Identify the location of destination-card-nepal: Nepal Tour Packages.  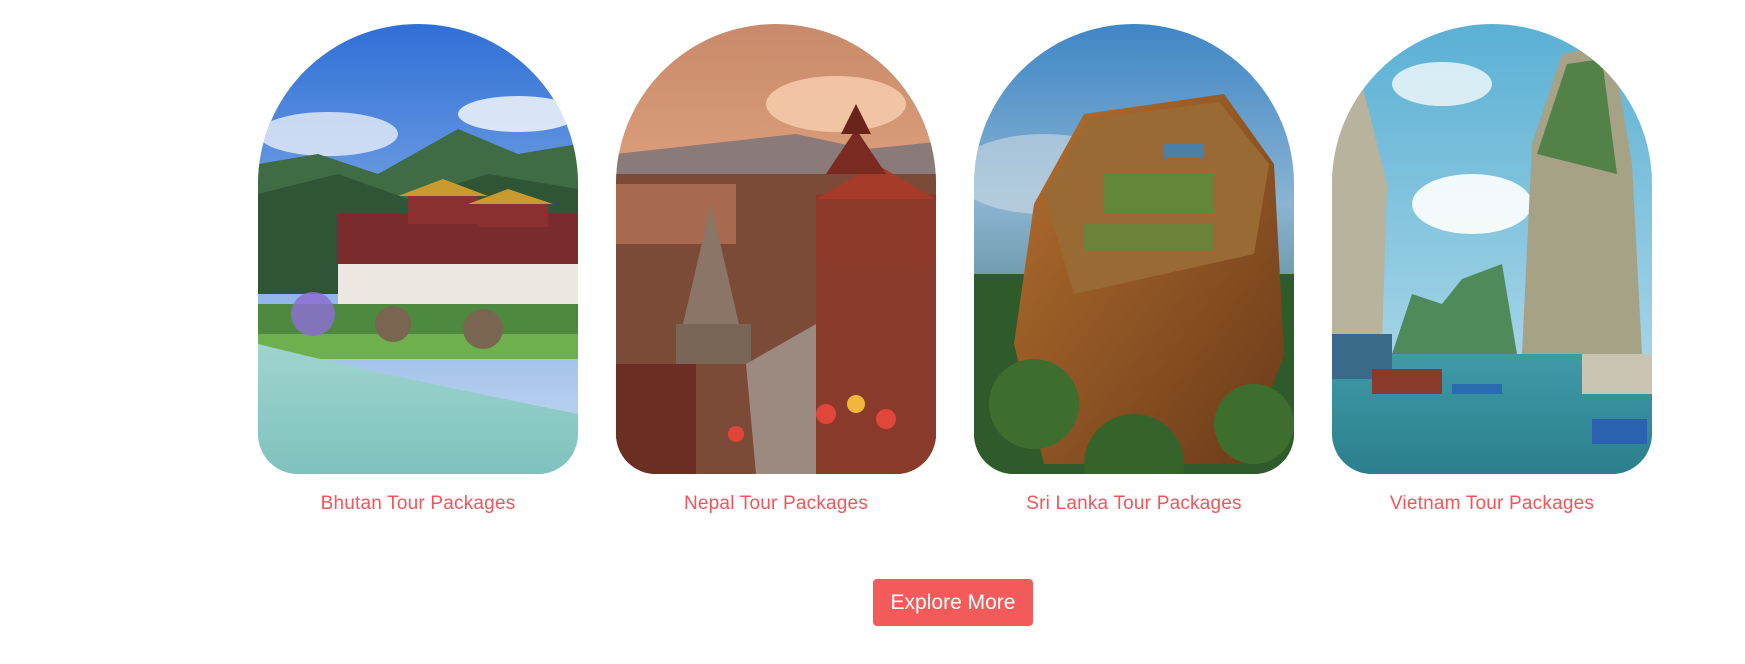
(776, 270).